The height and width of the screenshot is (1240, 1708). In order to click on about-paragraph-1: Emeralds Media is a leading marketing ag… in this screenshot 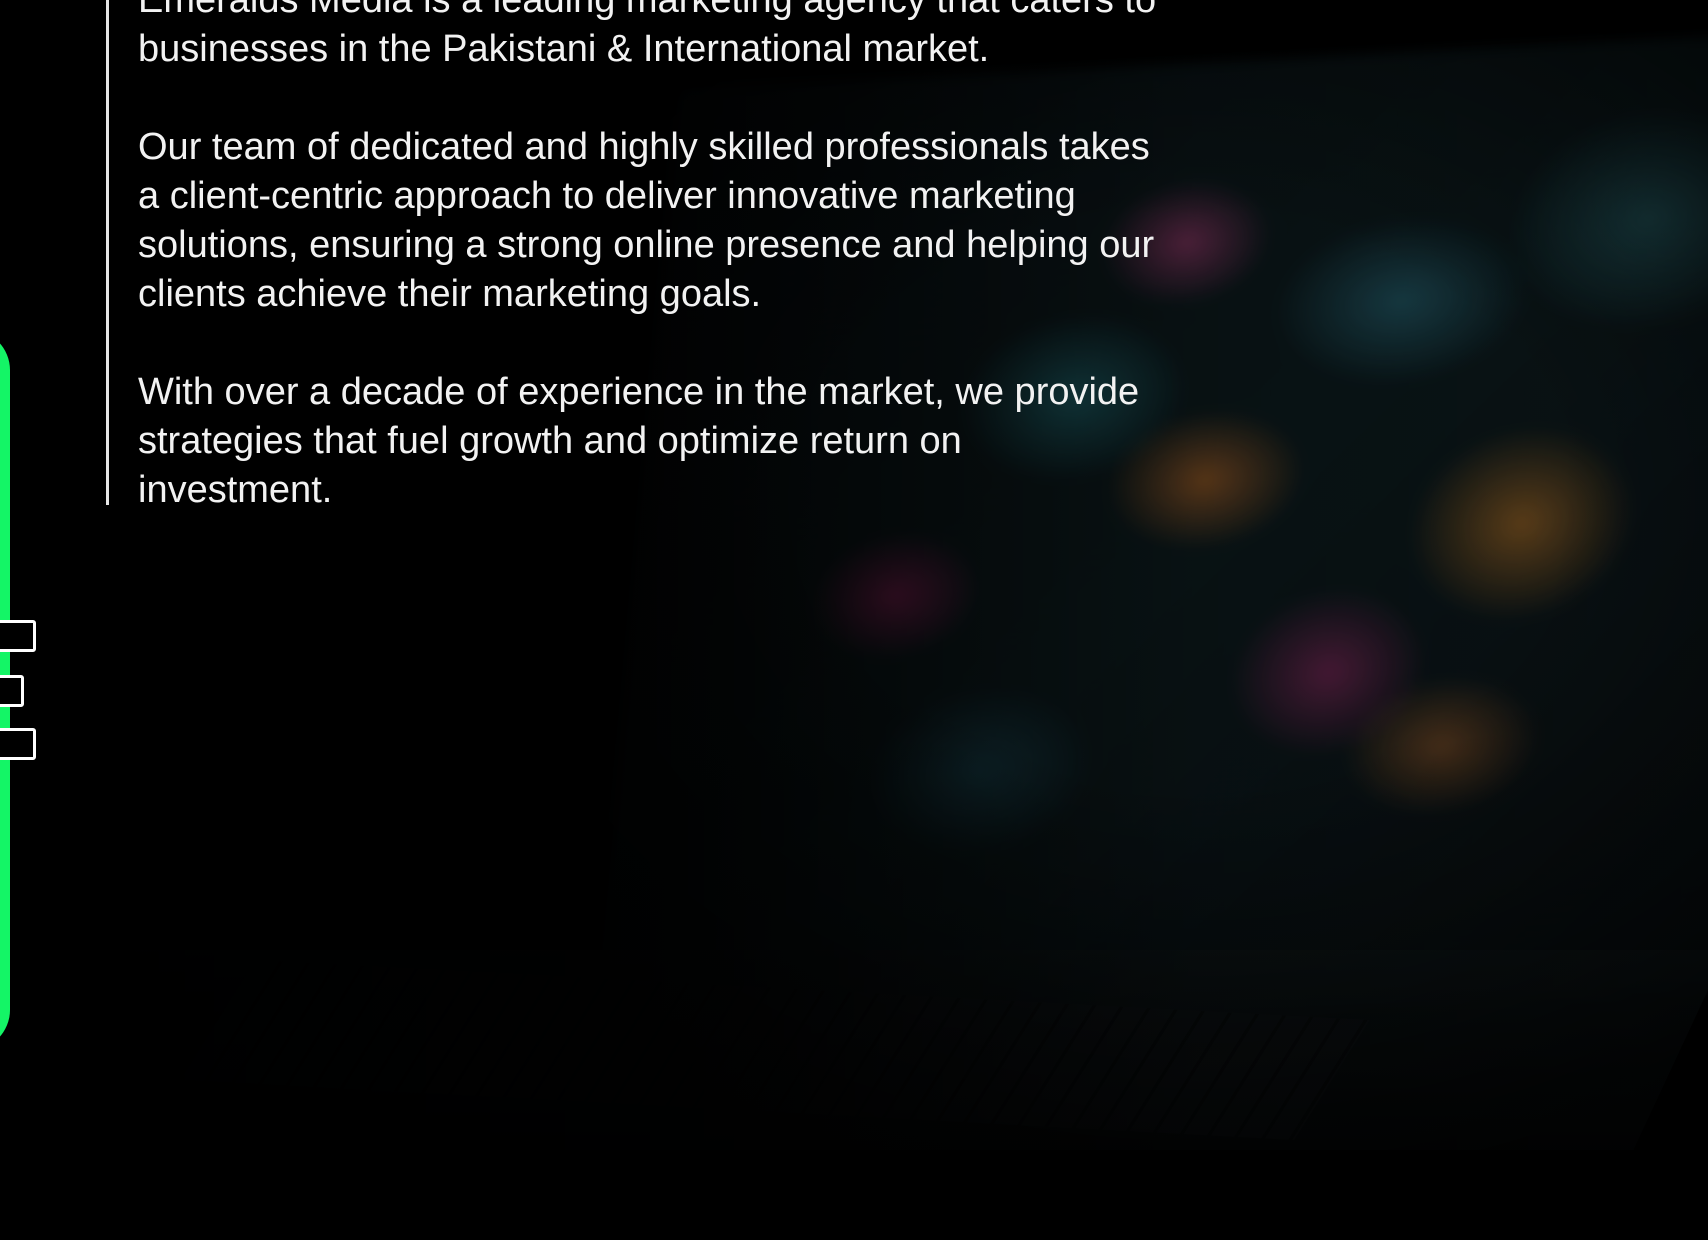, I will do `click(647, 35)`.